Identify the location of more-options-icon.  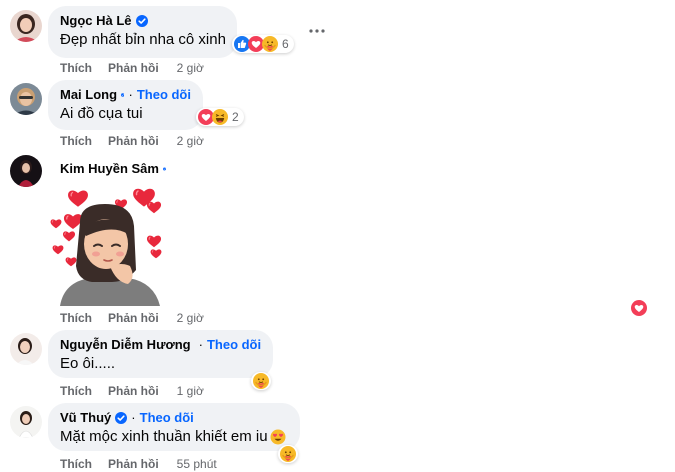
(317, 31).